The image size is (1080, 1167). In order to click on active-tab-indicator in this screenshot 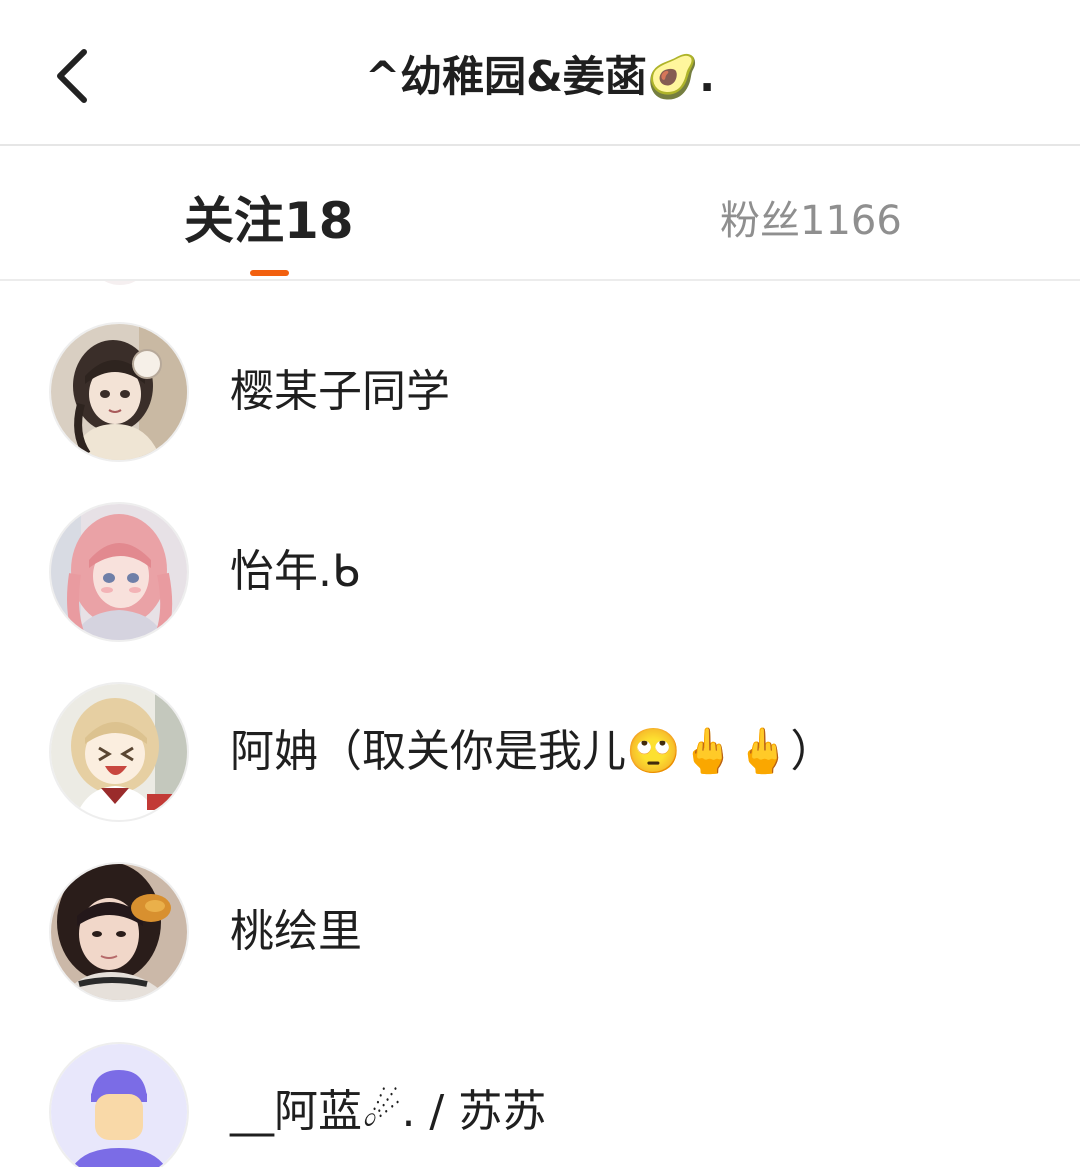, I will do `click(269, 273)`.